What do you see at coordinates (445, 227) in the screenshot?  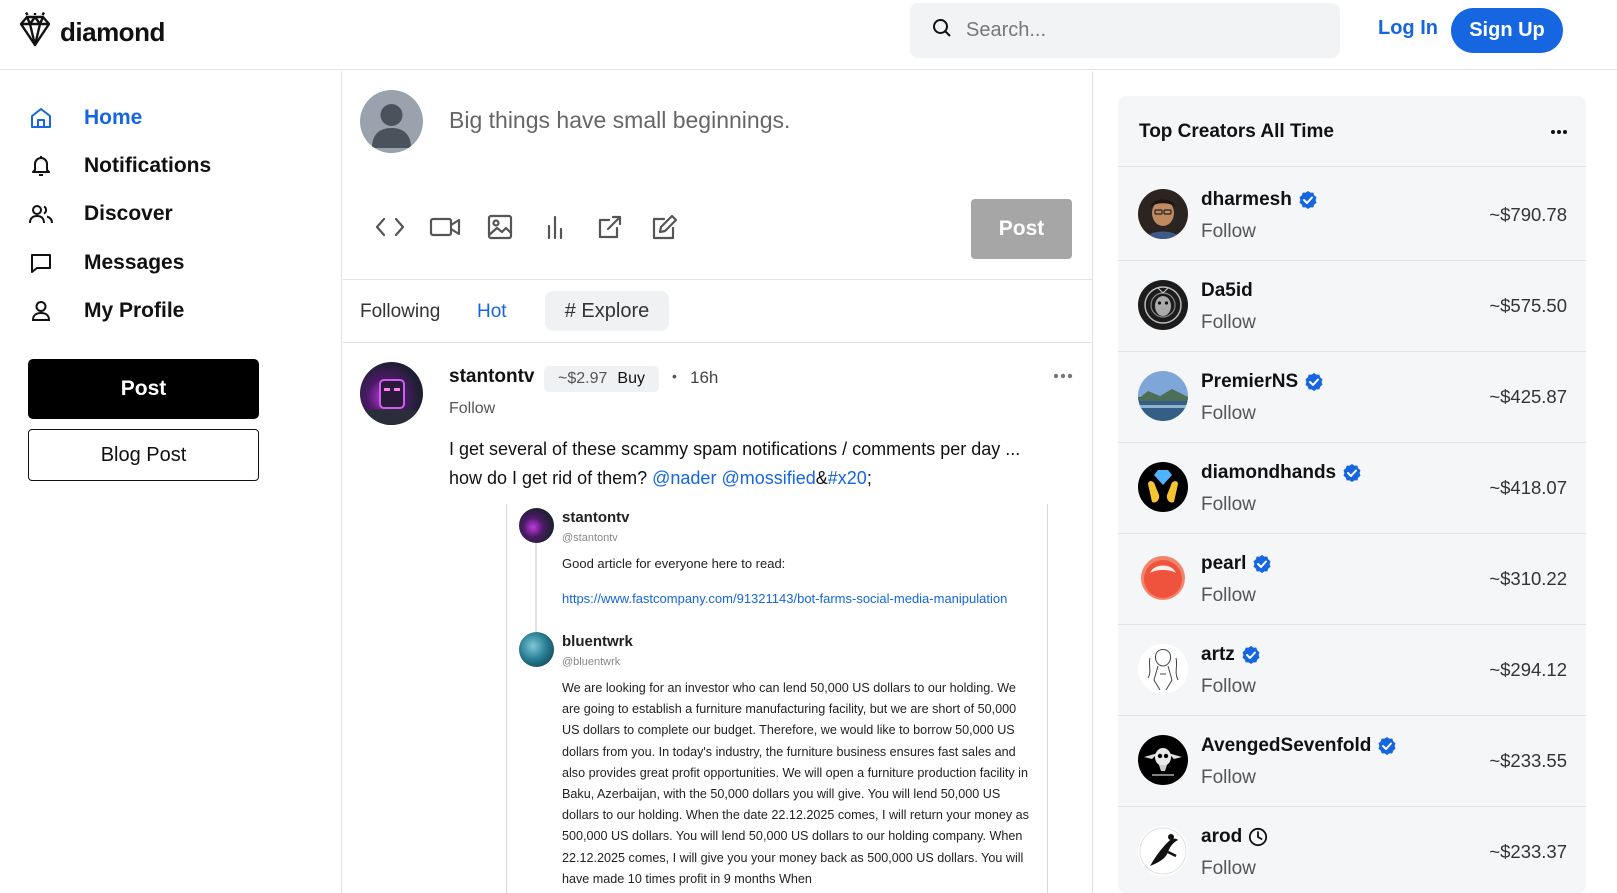 I see `video-icon` at bounding box center [445, 227].